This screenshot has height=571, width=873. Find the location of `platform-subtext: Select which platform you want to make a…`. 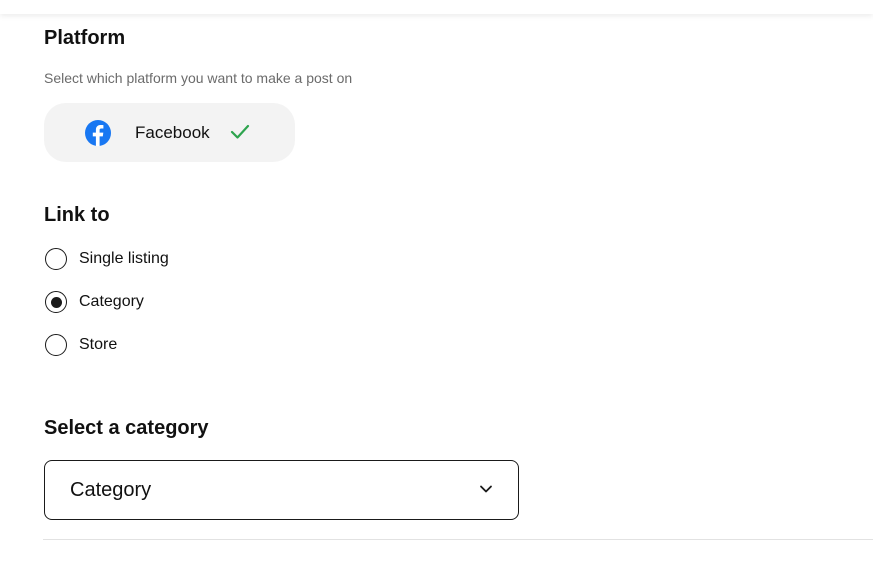

platform-subtext: Select which platform you want to make a… is located at coordinates (198, 78).